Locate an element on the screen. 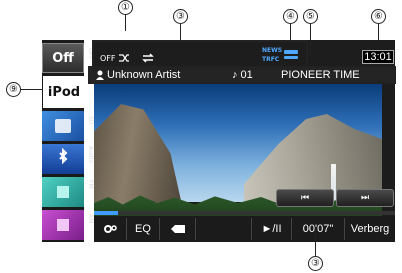  tab-label-sd: SD is located at coordinates (90, 120).